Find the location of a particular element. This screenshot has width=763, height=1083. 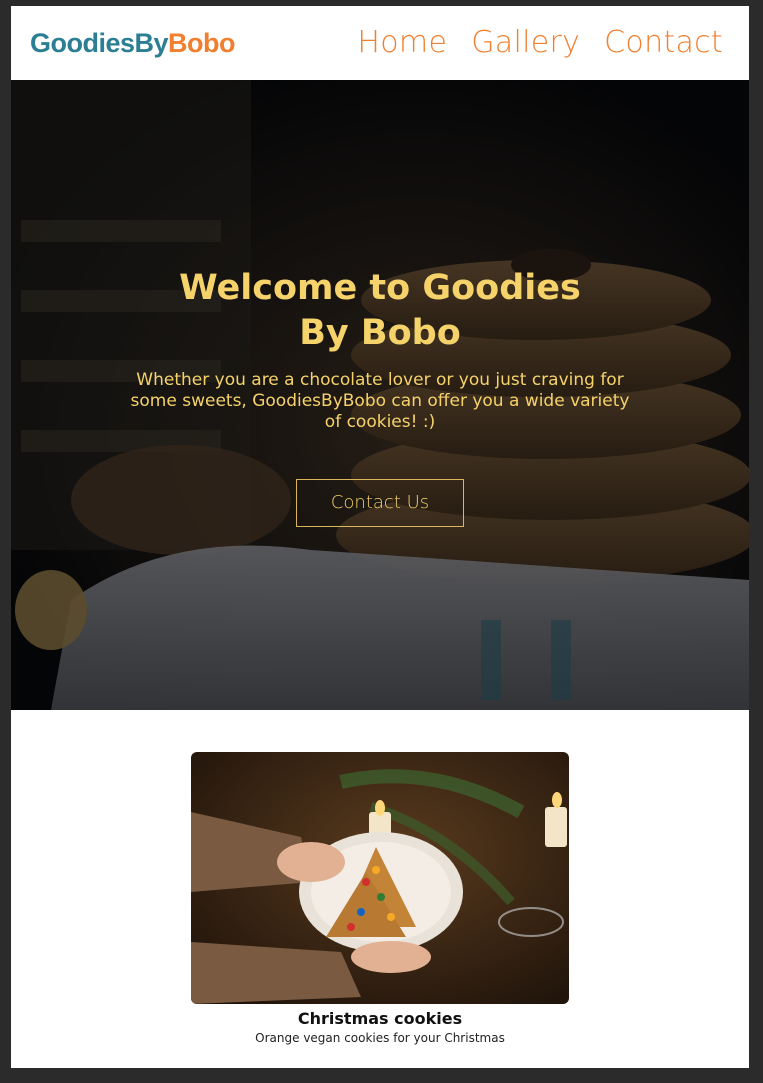

gallery-item-description: Orange vegan cookies for your Christmas is located at coordinates (380, 1038).